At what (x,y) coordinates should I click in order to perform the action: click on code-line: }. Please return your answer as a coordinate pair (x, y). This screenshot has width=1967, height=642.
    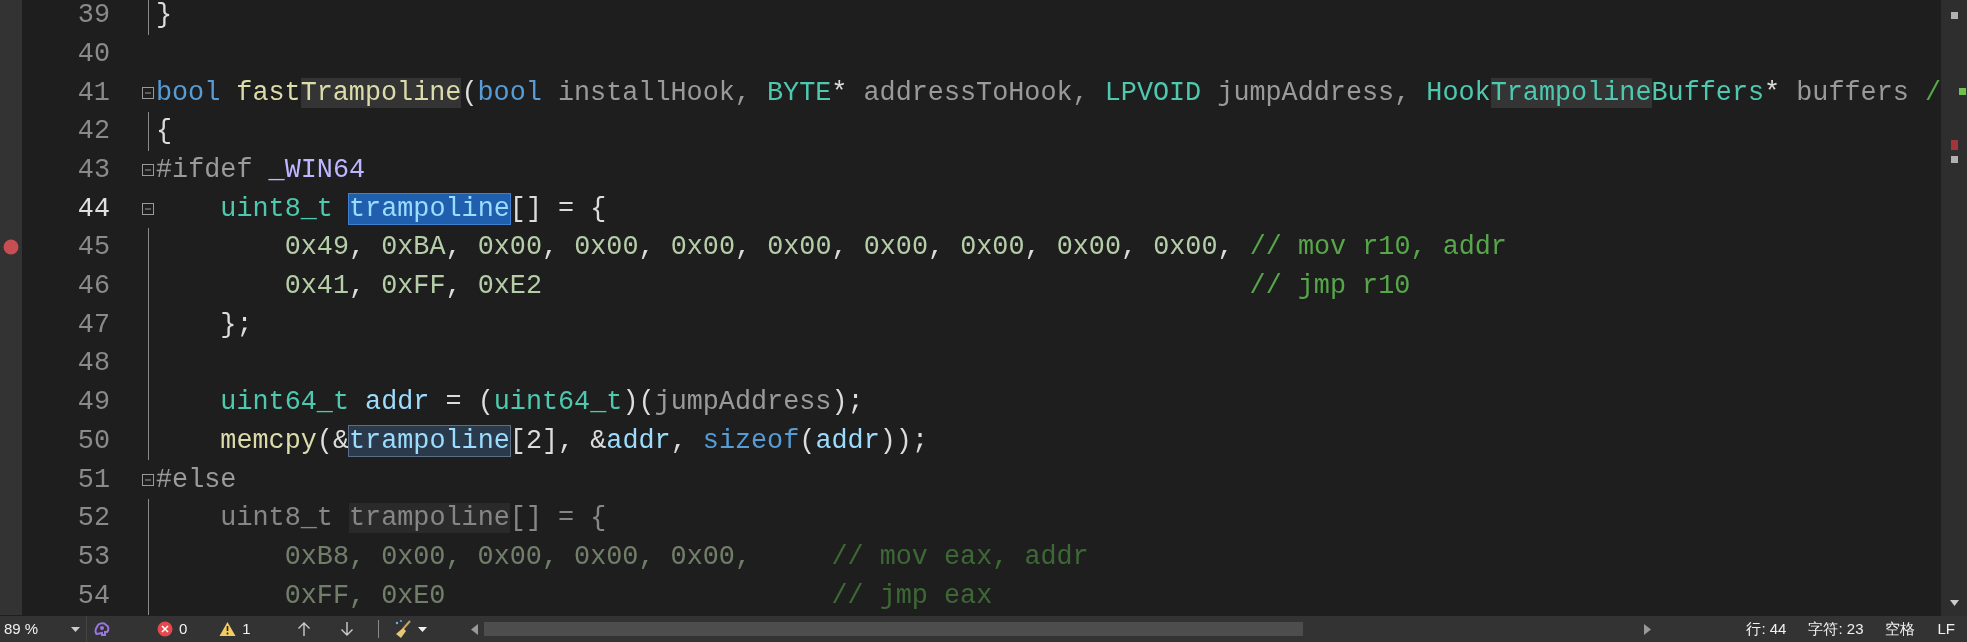
    Looking at the image, I should click on (164, 16).